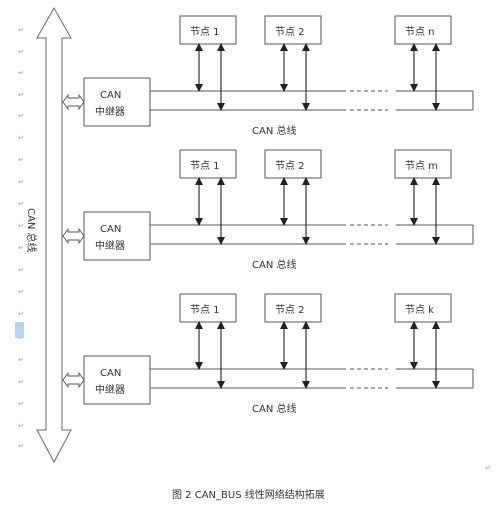 The image size is (500, 508). I want to click on node-label: 节点 n, so click(420, 32).